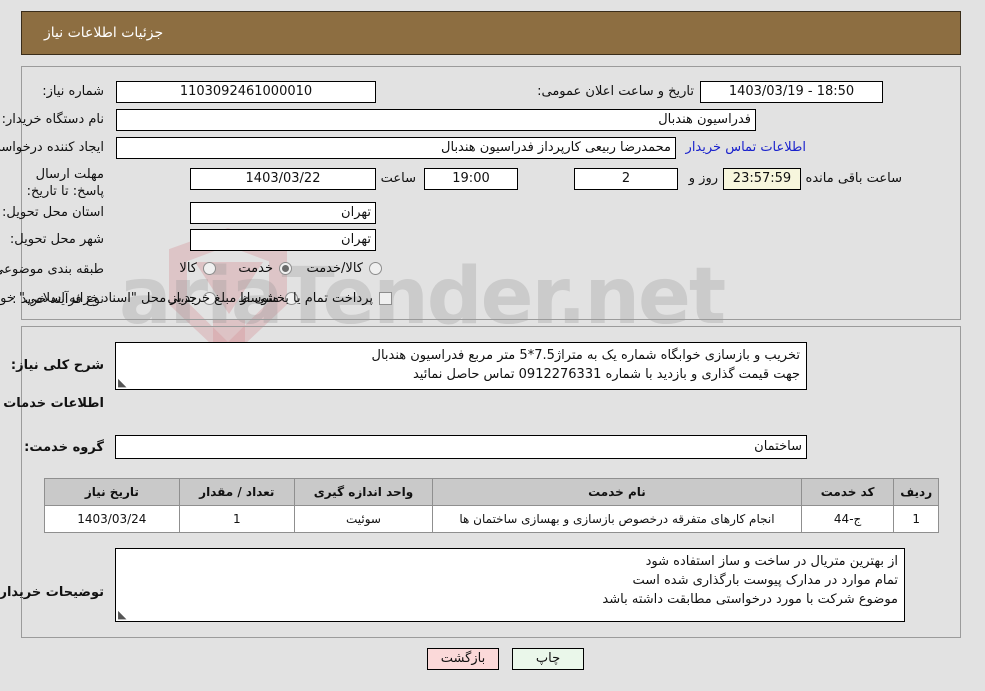 This screenshot has height=691, width=985. I want to click on category-label: طبقه بندی موضوعی:, so click(52, 269).